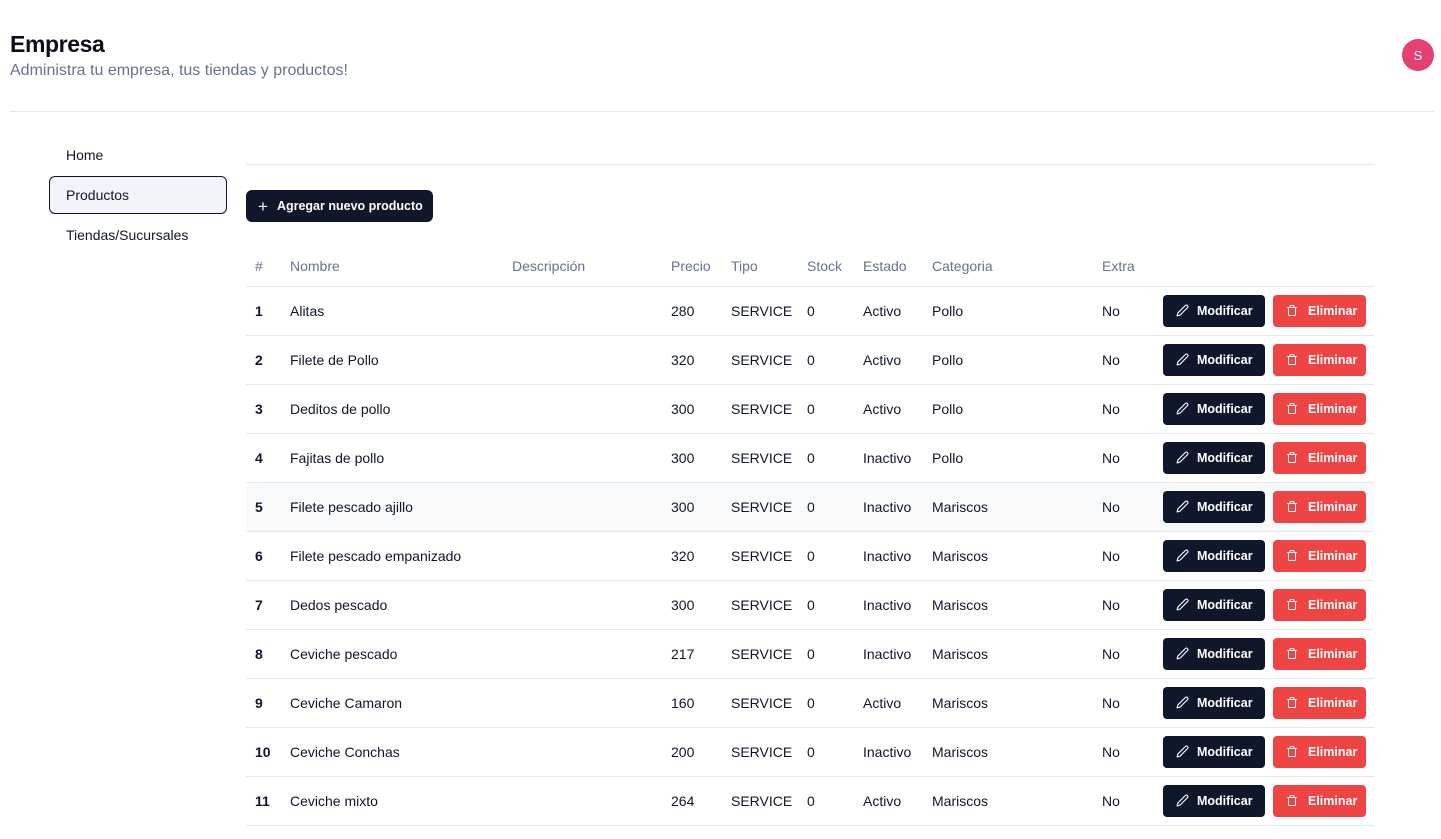 The height and width of the screenshot is (839, 1441). What do you see at coordinates (392, 752) in the screenshot?
I see `cell-name: Ceviche Conchas` at bounding box center [392, 752].